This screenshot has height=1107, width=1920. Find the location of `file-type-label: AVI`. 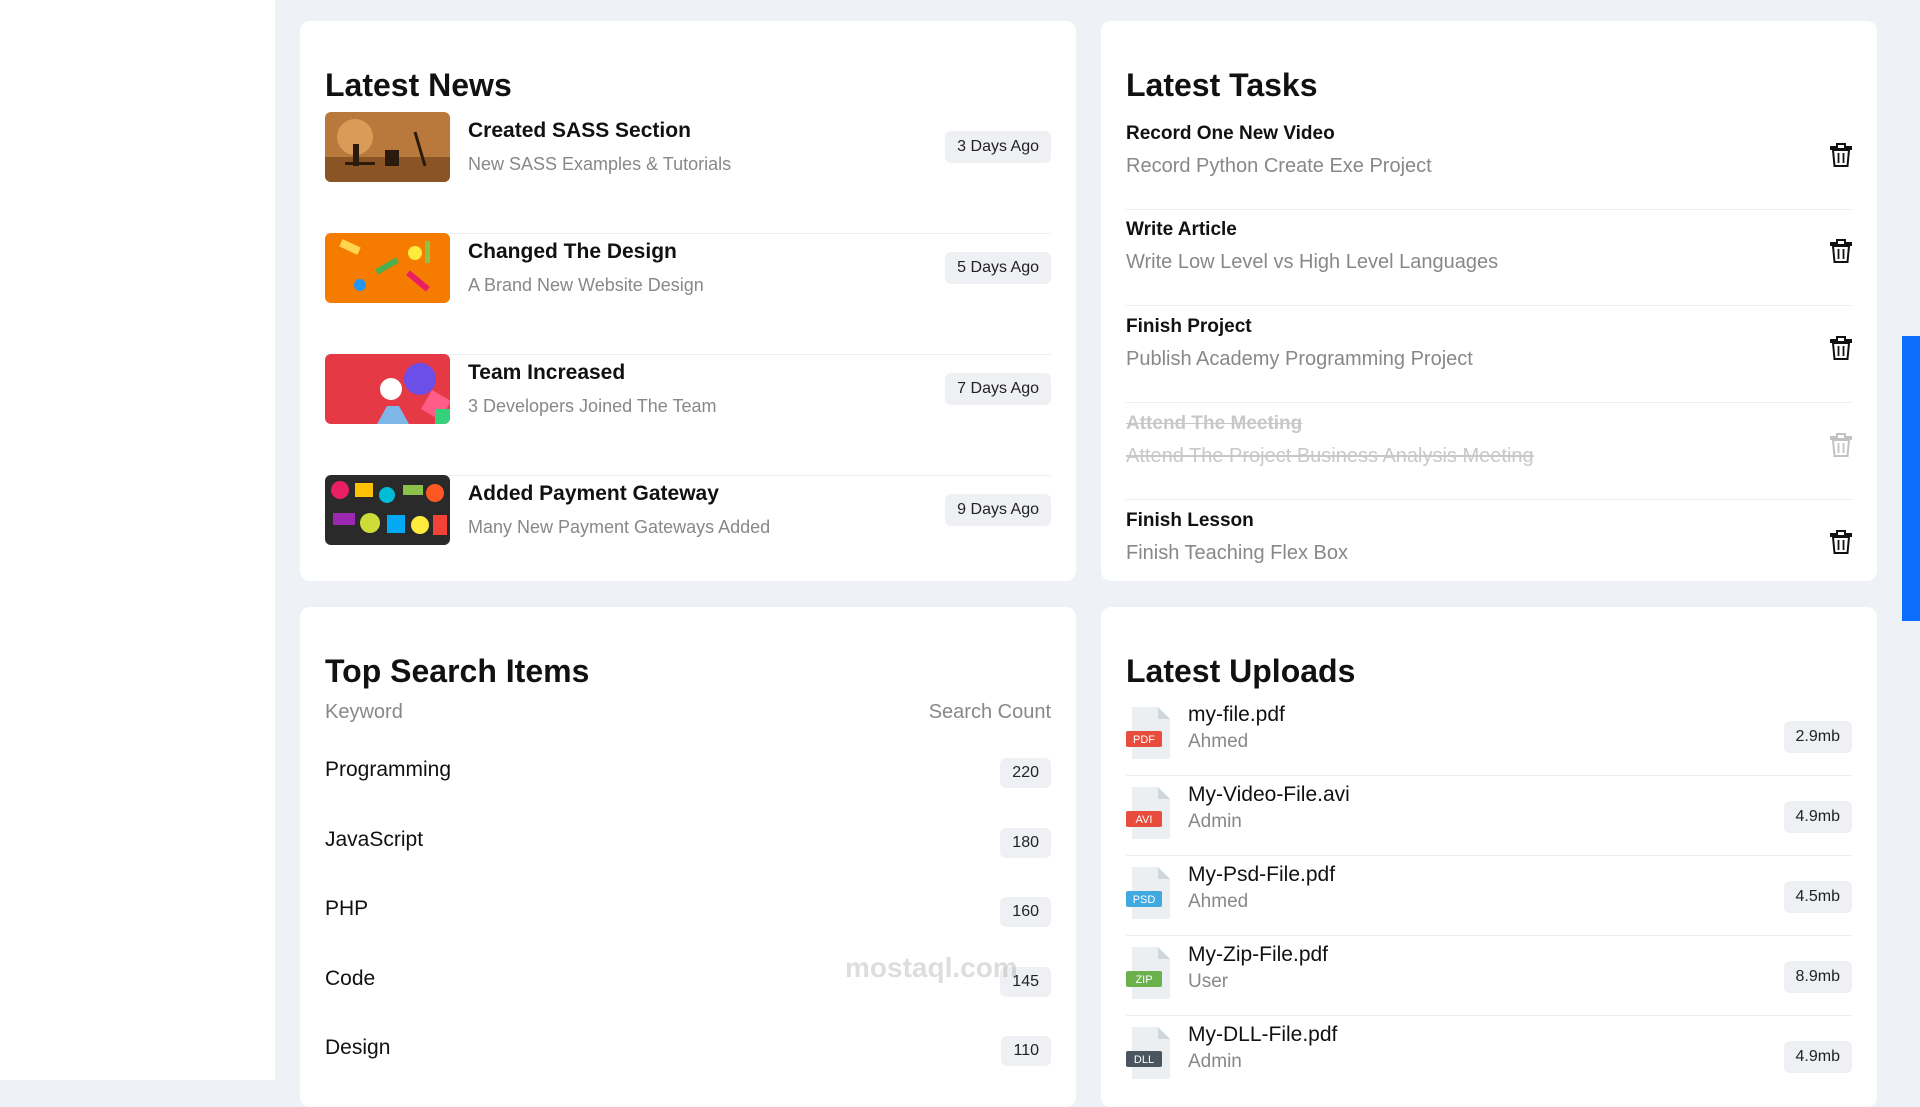

file-type-label: AVI is located at coordinates (1144, 820).